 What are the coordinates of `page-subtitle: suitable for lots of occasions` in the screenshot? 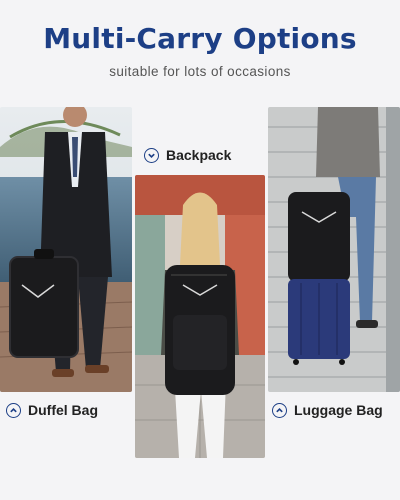 It's located at (200, 71).